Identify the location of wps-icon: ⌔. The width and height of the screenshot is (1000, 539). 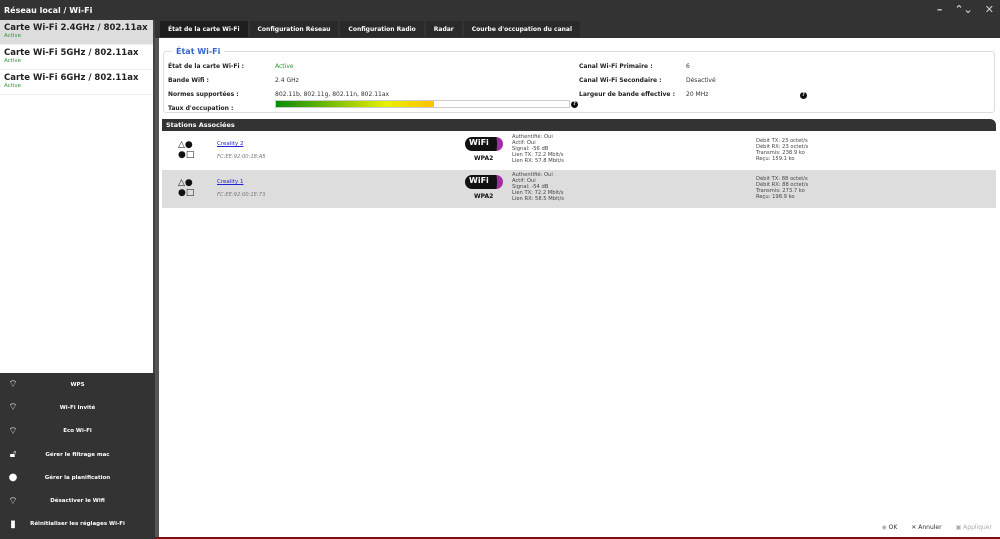
(13, 385).